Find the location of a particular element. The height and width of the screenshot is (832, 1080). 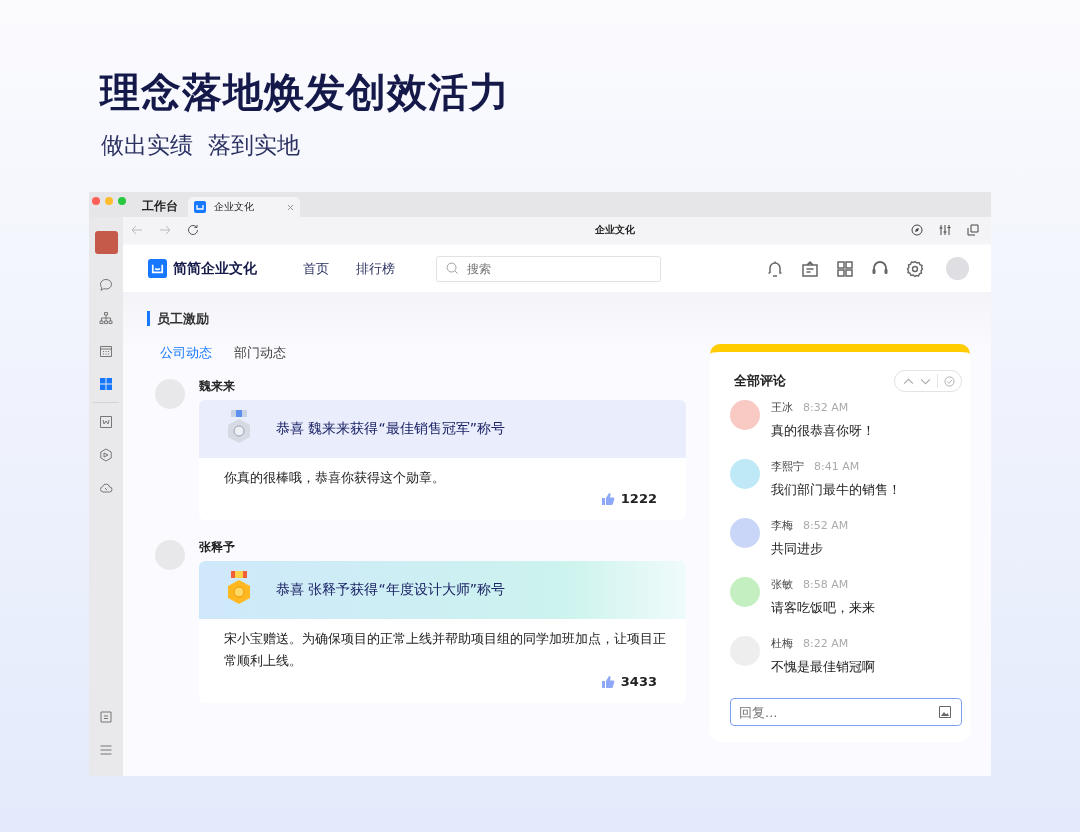

compass-icon is located at coordinates (917, 230).